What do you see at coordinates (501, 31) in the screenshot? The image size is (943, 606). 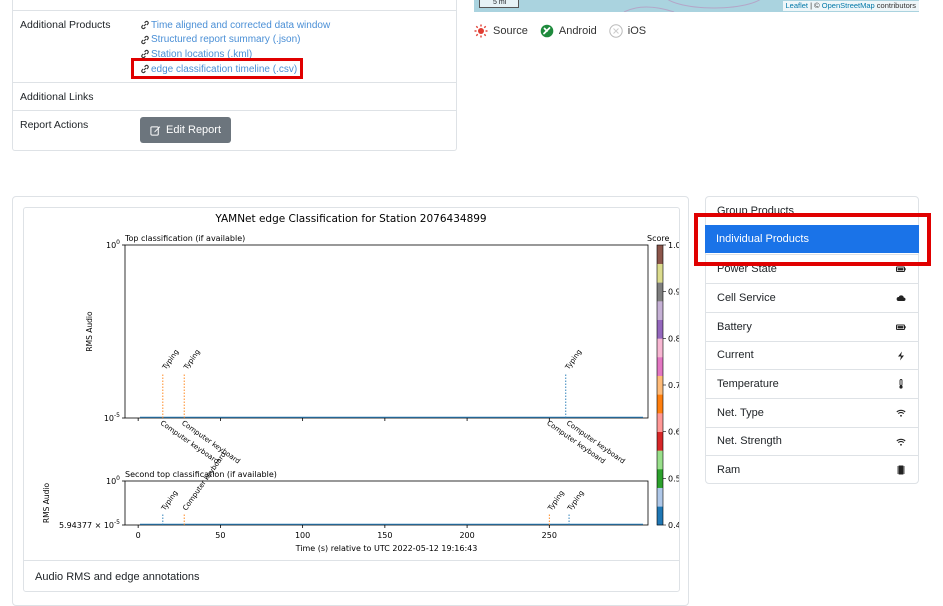 I see `platform-source: Source` at bounding box center [501, 31].